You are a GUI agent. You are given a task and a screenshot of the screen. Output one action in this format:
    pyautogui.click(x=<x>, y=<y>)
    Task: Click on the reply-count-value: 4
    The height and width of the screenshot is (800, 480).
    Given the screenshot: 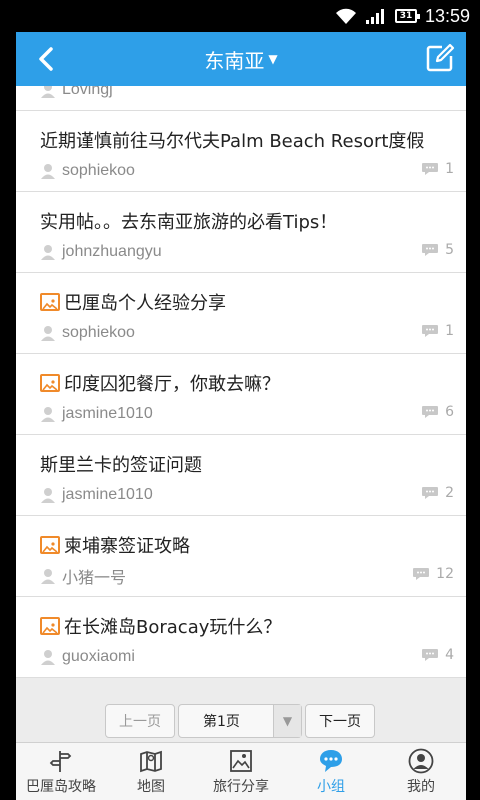 What is the action you would take?
    pyautogui.click(x=449, y=655)
    